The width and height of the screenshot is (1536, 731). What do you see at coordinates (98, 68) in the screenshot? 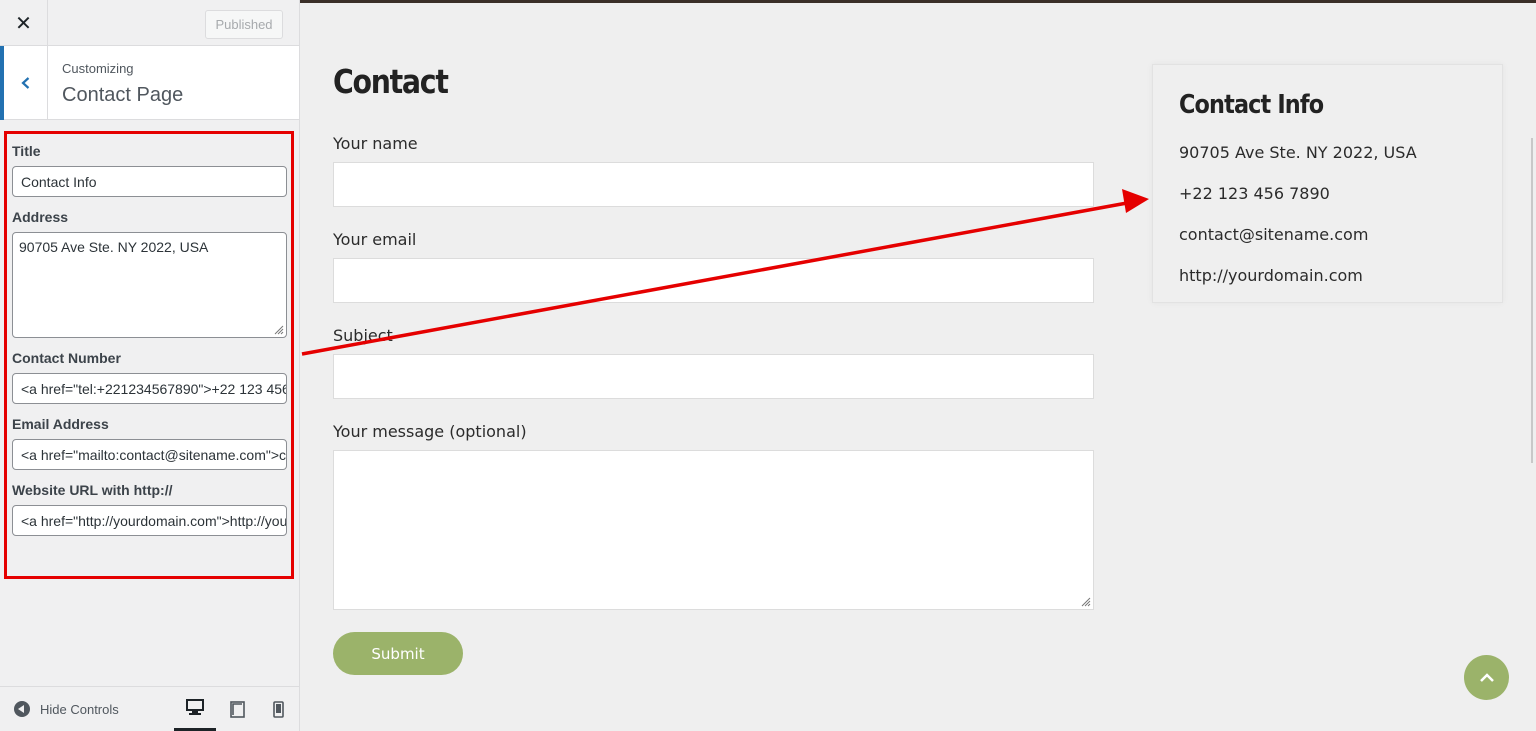
I see `breadcrumb: Customizing` at bounding box center [98, 68].